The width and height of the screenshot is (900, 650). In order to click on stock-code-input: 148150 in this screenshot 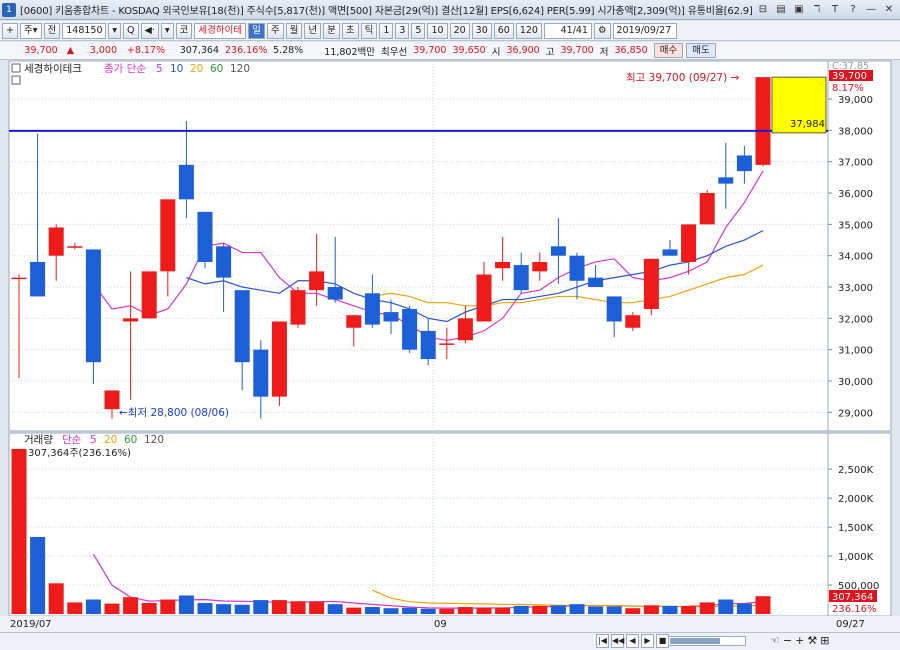, I will do `click(84, 30)`.